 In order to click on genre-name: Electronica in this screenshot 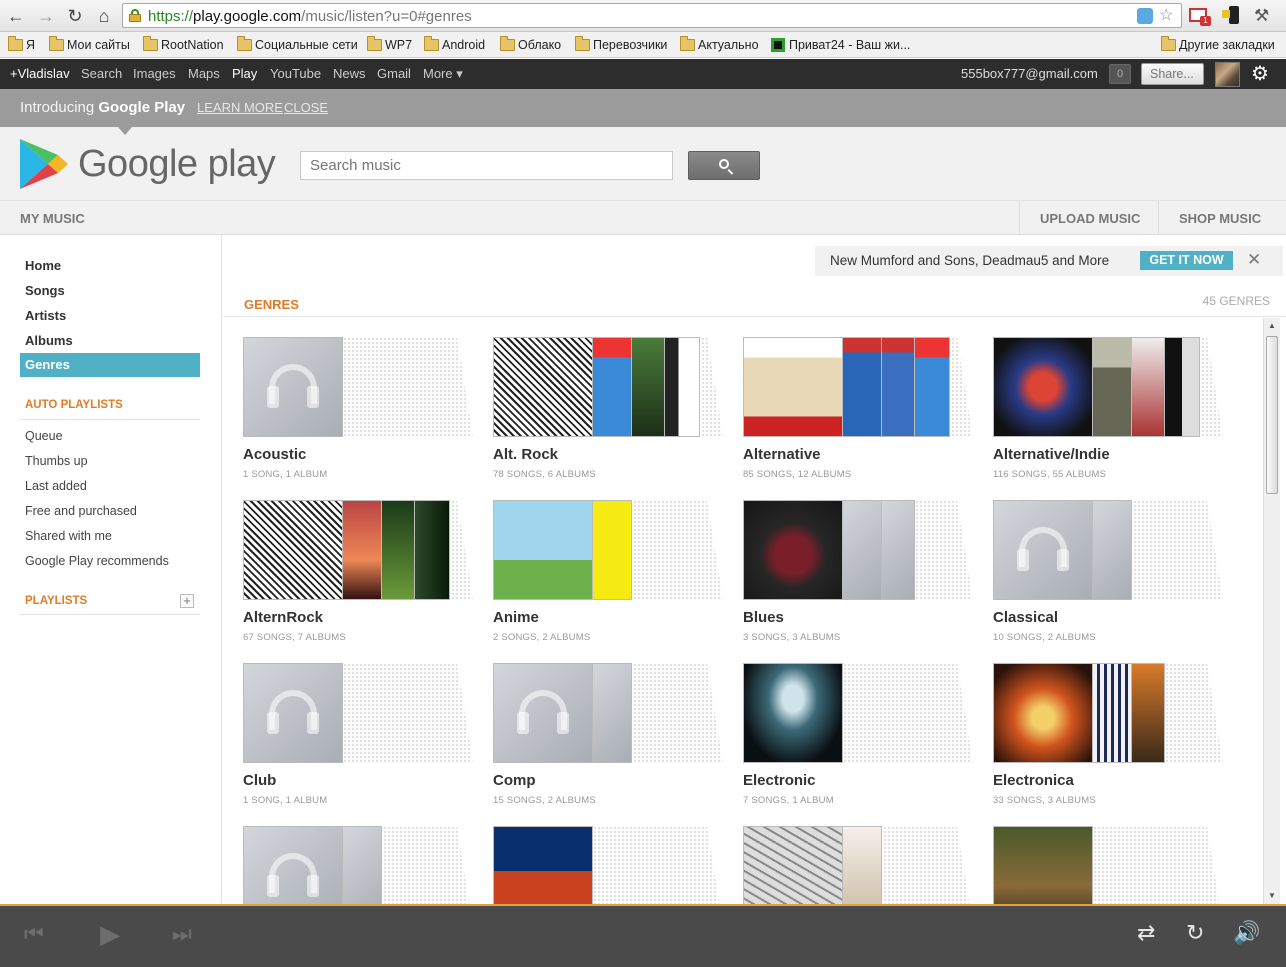, I will do `click(1033, 780)`.